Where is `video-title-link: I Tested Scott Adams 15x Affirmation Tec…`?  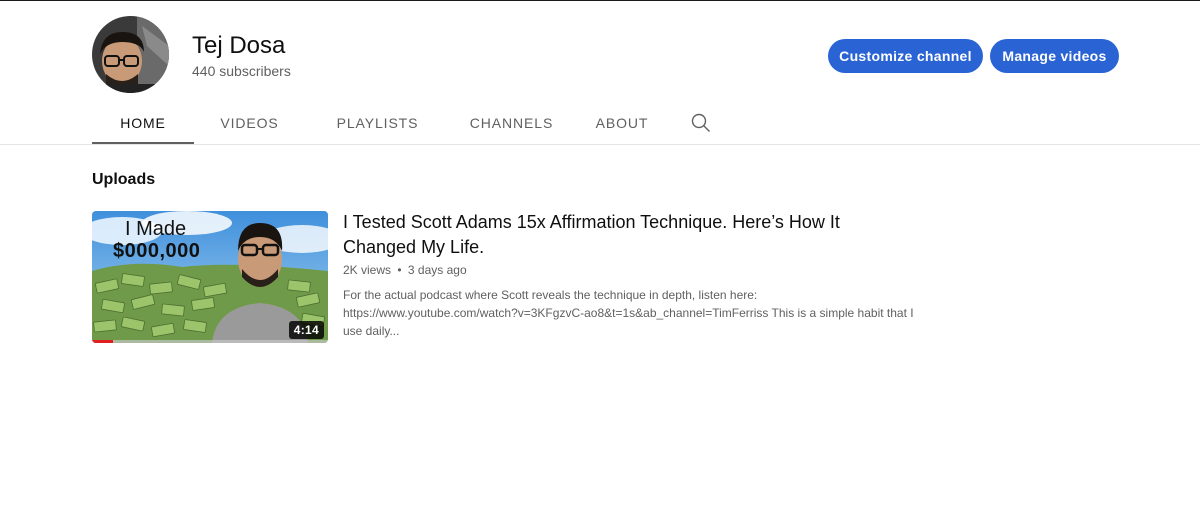 video-title-link: I Tested Scott Adams 15x Affirmation Tec… is located at coordinates (593, 235).